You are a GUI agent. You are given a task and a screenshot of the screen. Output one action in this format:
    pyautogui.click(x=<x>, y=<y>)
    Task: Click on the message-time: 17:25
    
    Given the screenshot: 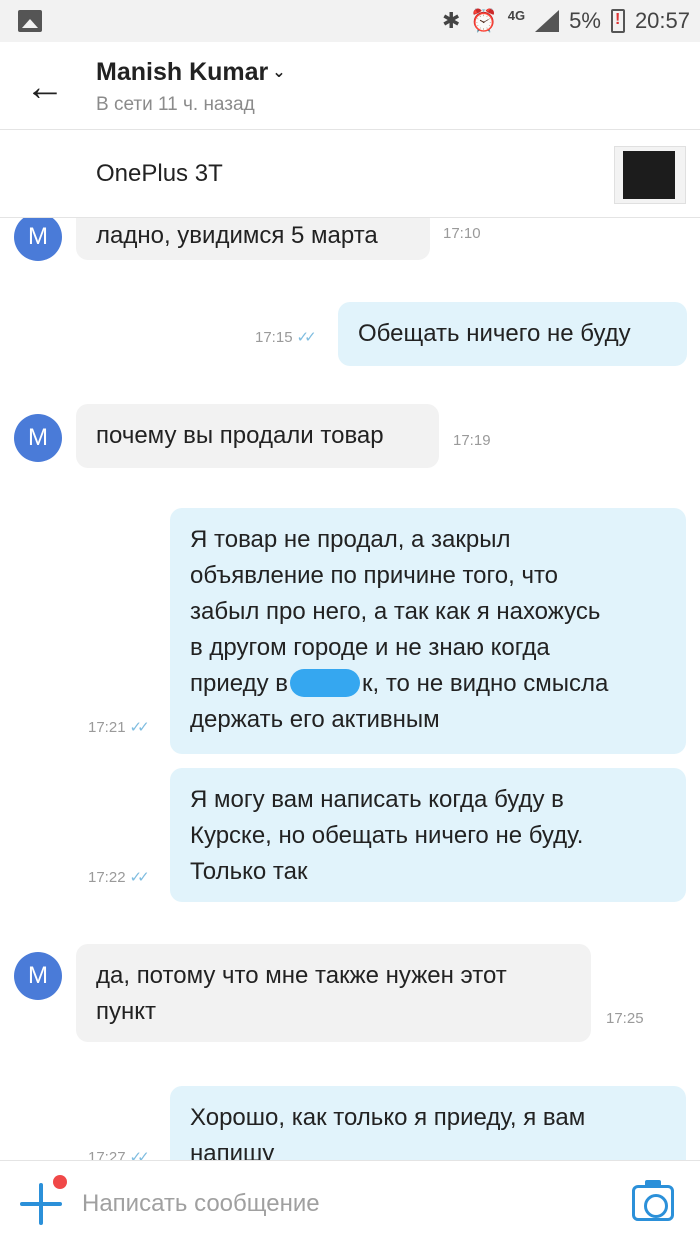 What is the action you would take?
    pyautogui.click(x=625, y=1018)
    